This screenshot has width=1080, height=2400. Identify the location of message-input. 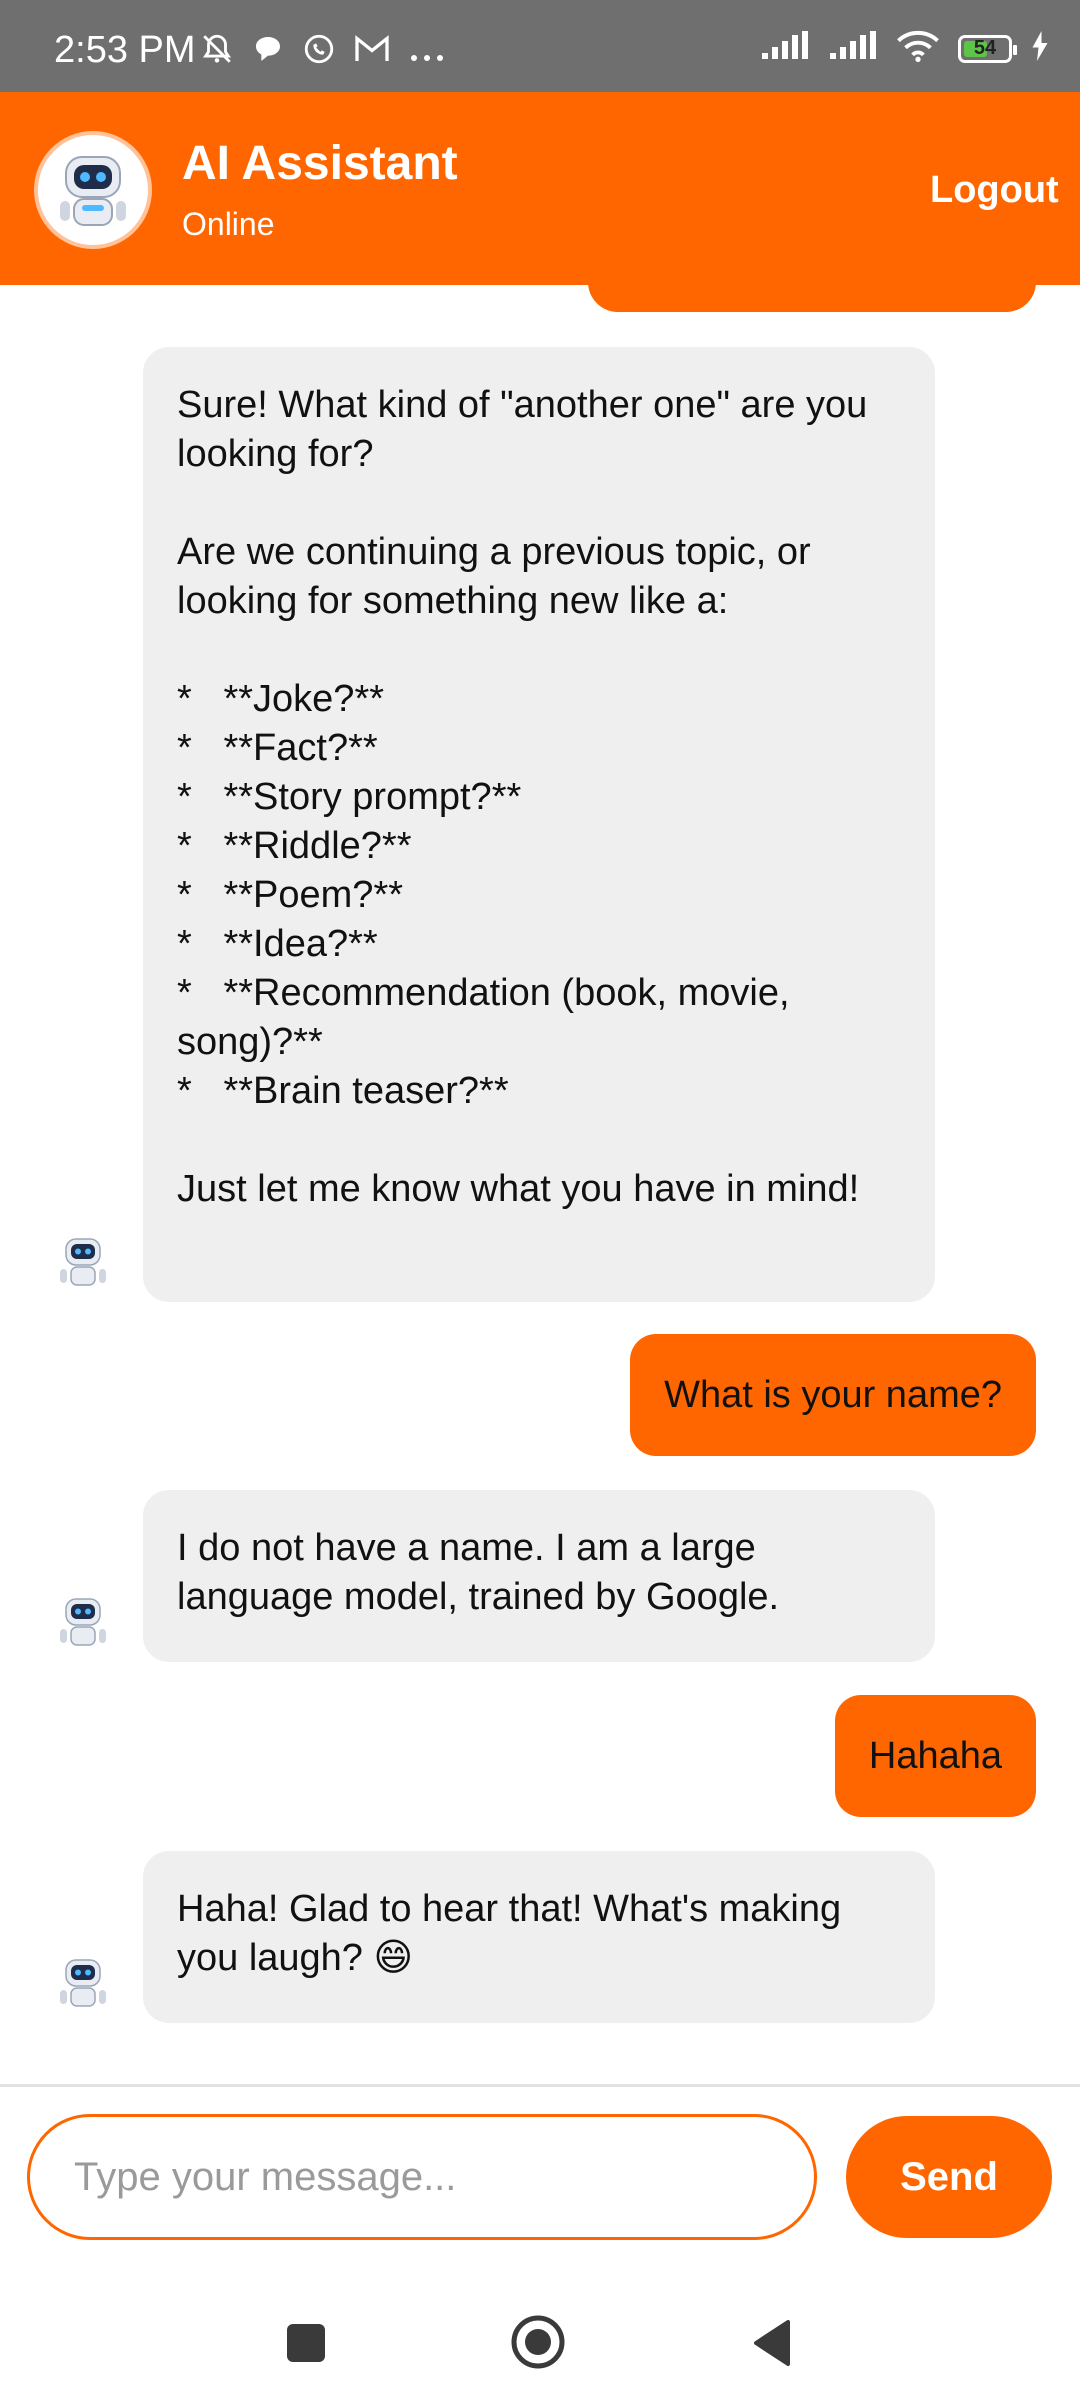
(422, 2177).